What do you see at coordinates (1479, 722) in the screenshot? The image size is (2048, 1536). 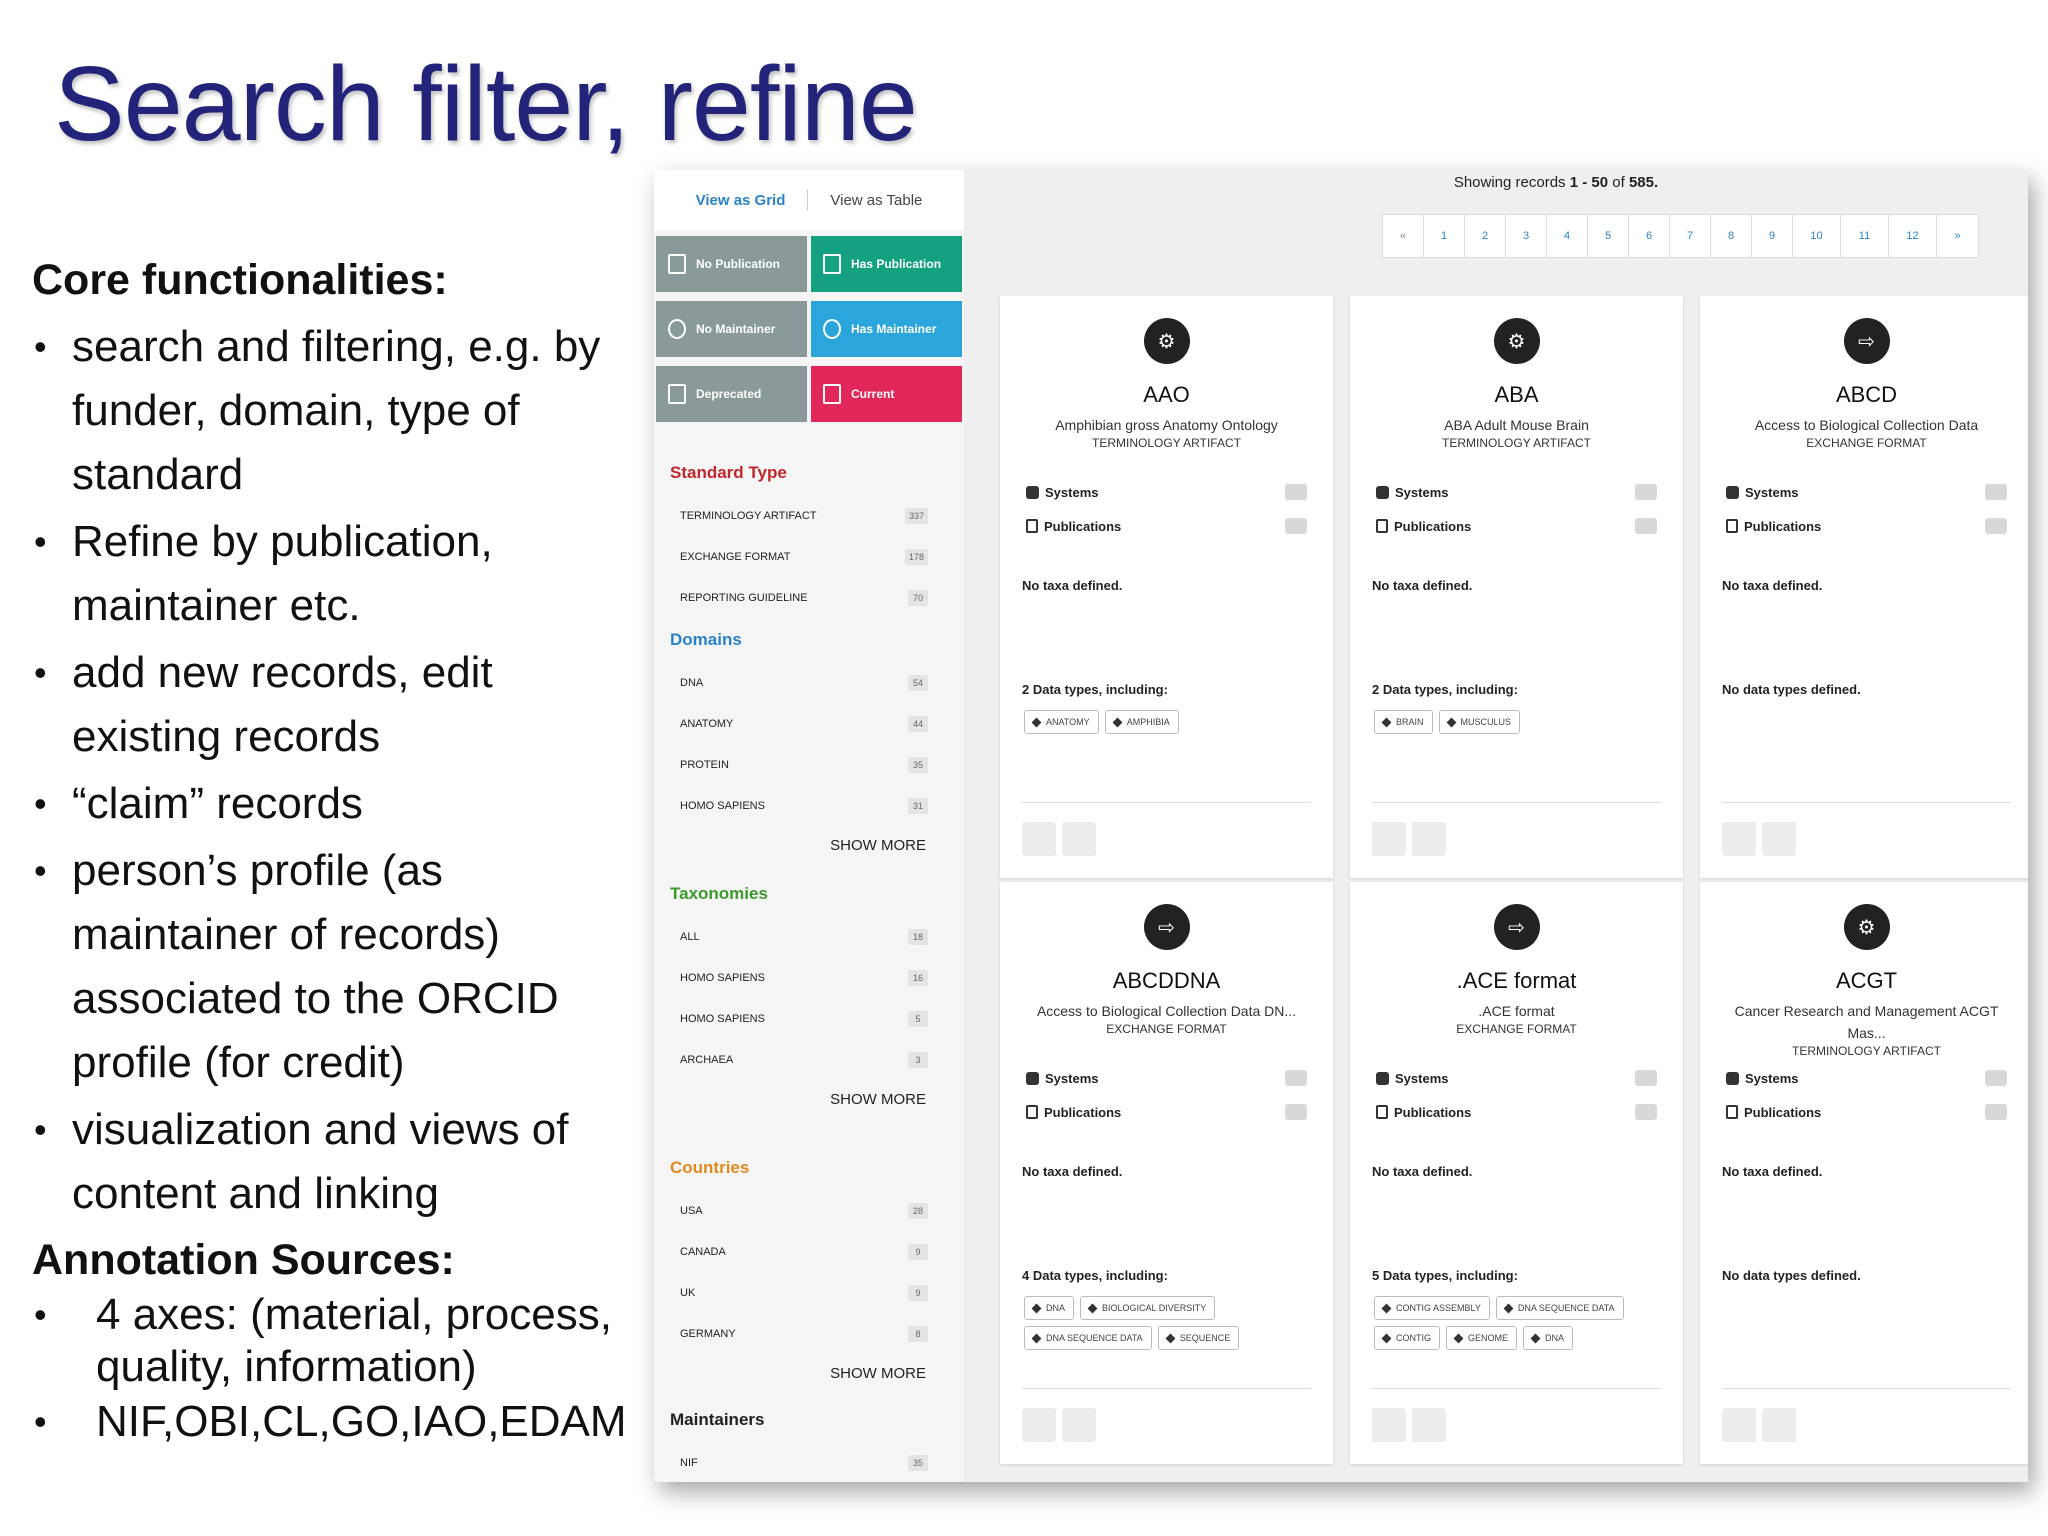 I see `tag: MUSCULUS` at bounding box center [1479, 722].